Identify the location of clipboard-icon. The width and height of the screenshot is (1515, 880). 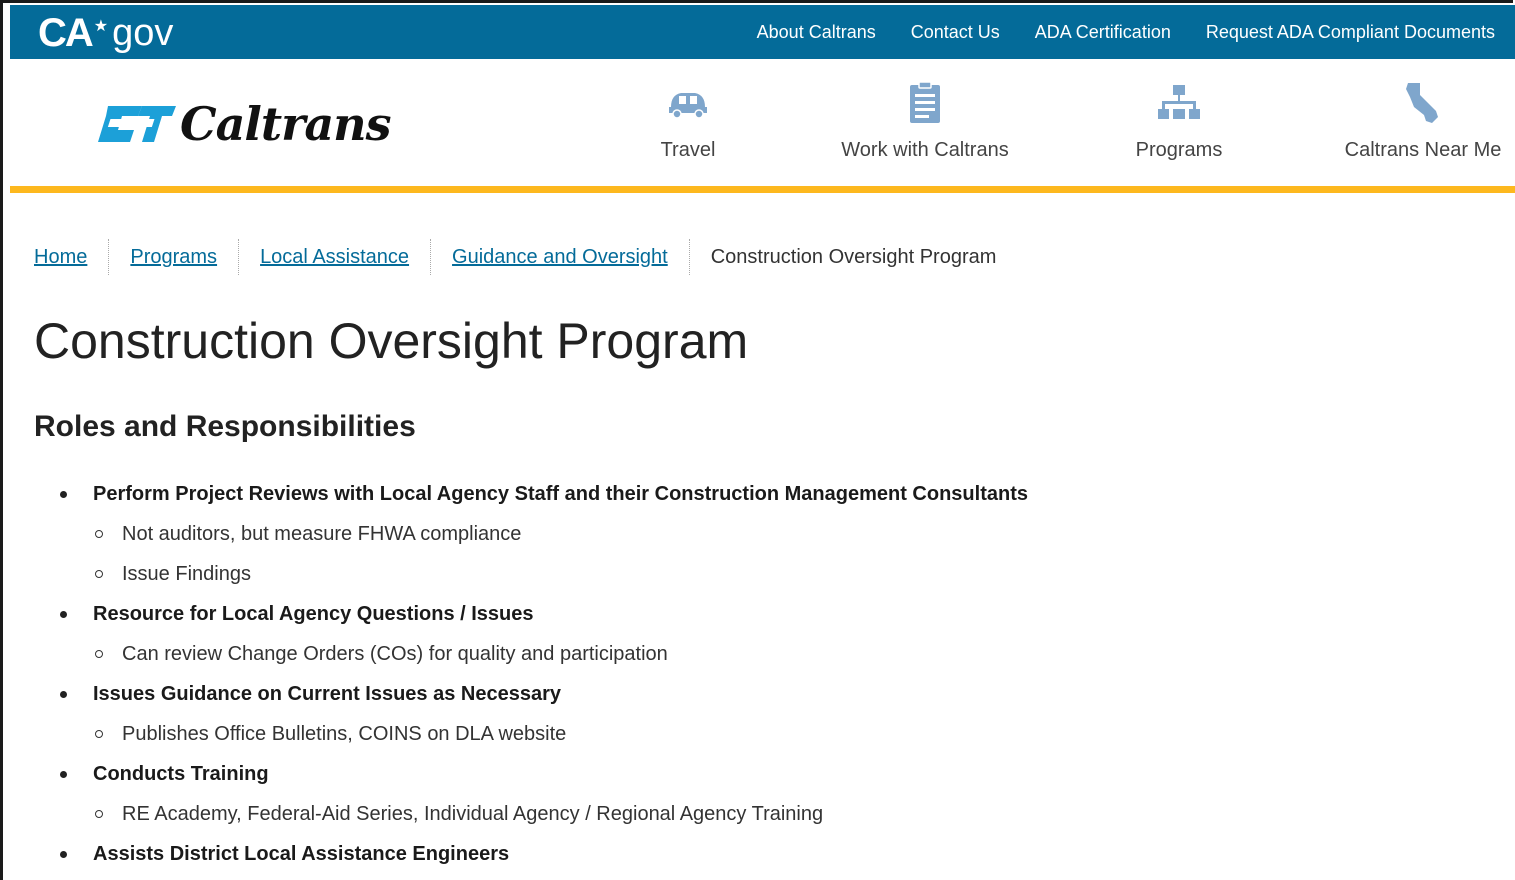
(925, 102).